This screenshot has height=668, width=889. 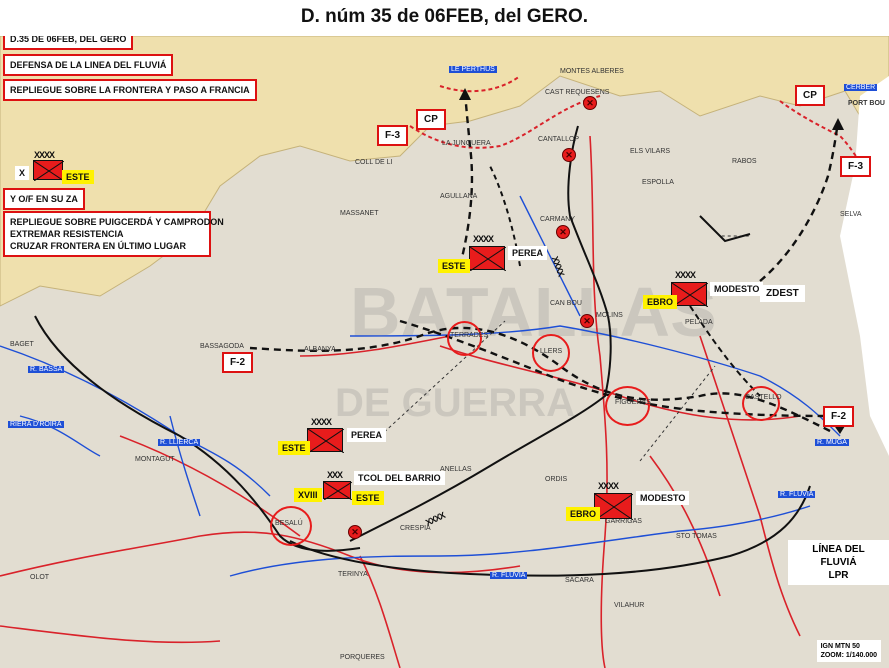 I want to click on place-label: BASSAGODA, so click(x=222, y=346).